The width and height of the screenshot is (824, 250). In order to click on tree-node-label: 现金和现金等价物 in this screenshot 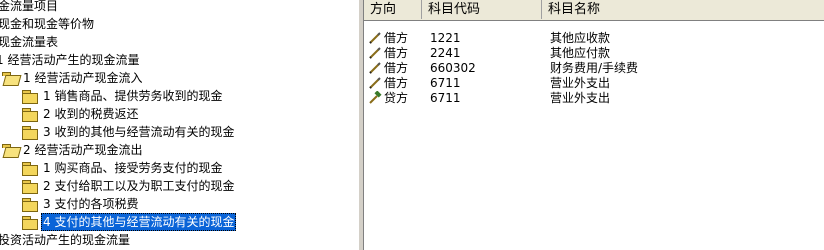, I will do `click(47, 24)`.